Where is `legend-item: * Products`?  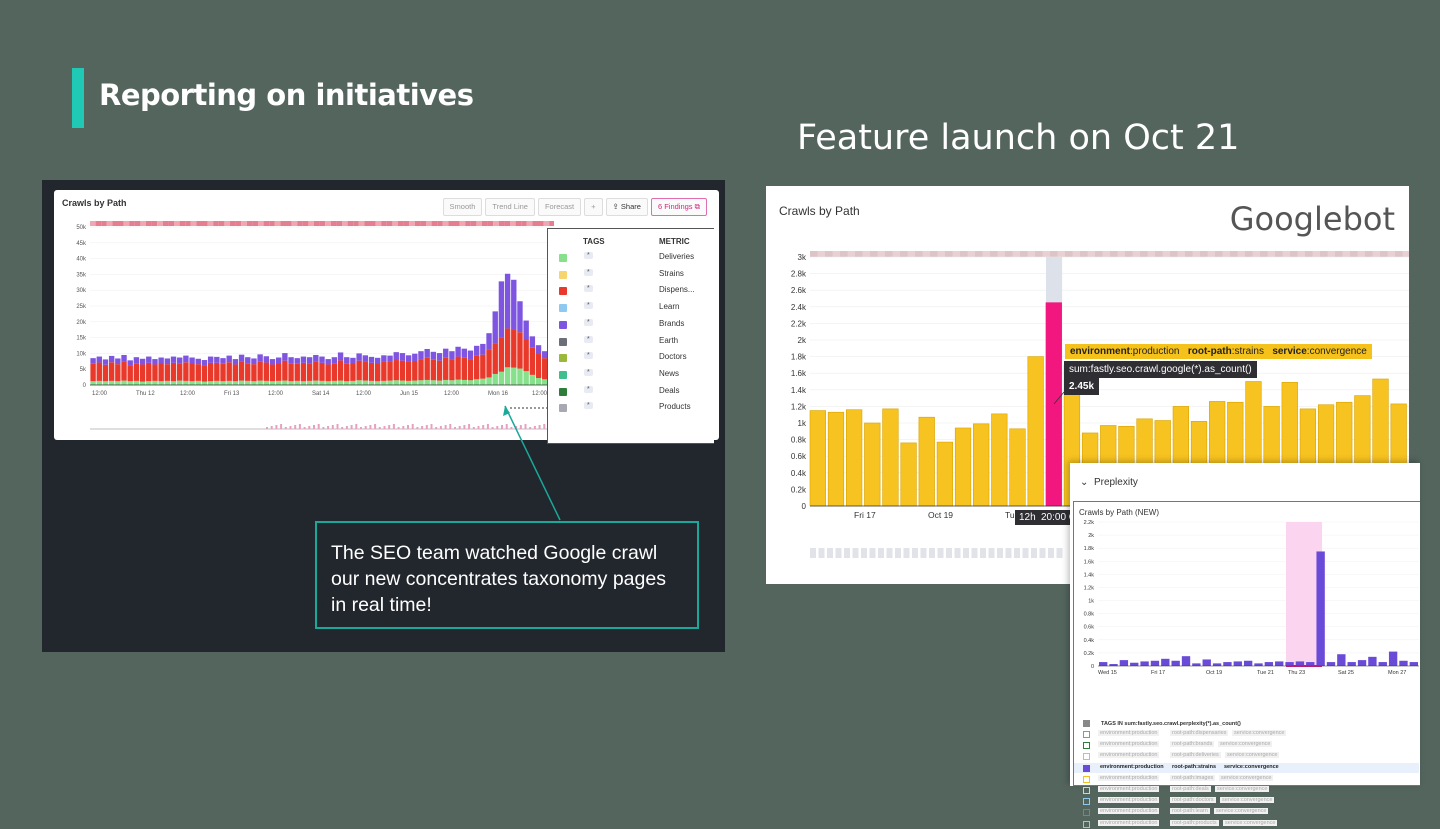
legend-item: * Products is located at coordinates (631, 408).